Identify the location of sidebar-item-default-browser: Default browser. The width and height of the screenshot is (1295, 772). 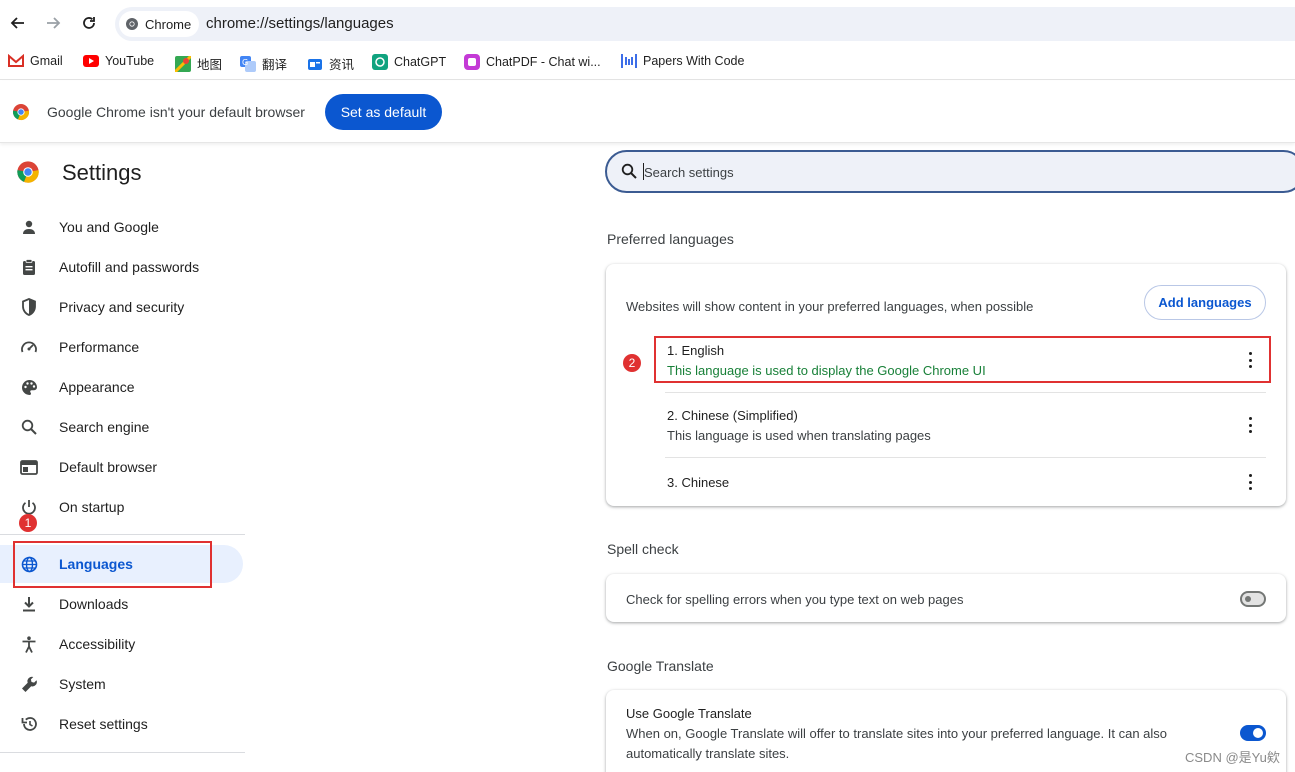
(121, 467).